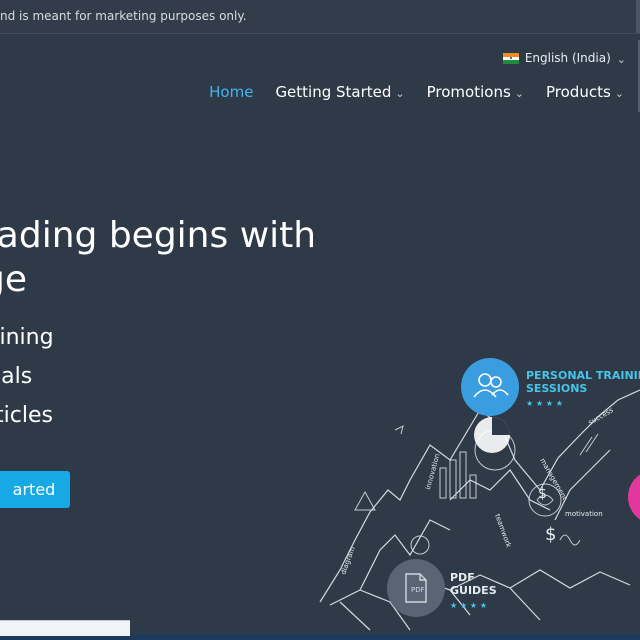 Image resolution: width=640 pixels, height=640 pixels. I want to click on pdf-guides-label: PDF GUIDES ★ ★ ★ ★, so click(473, 591).